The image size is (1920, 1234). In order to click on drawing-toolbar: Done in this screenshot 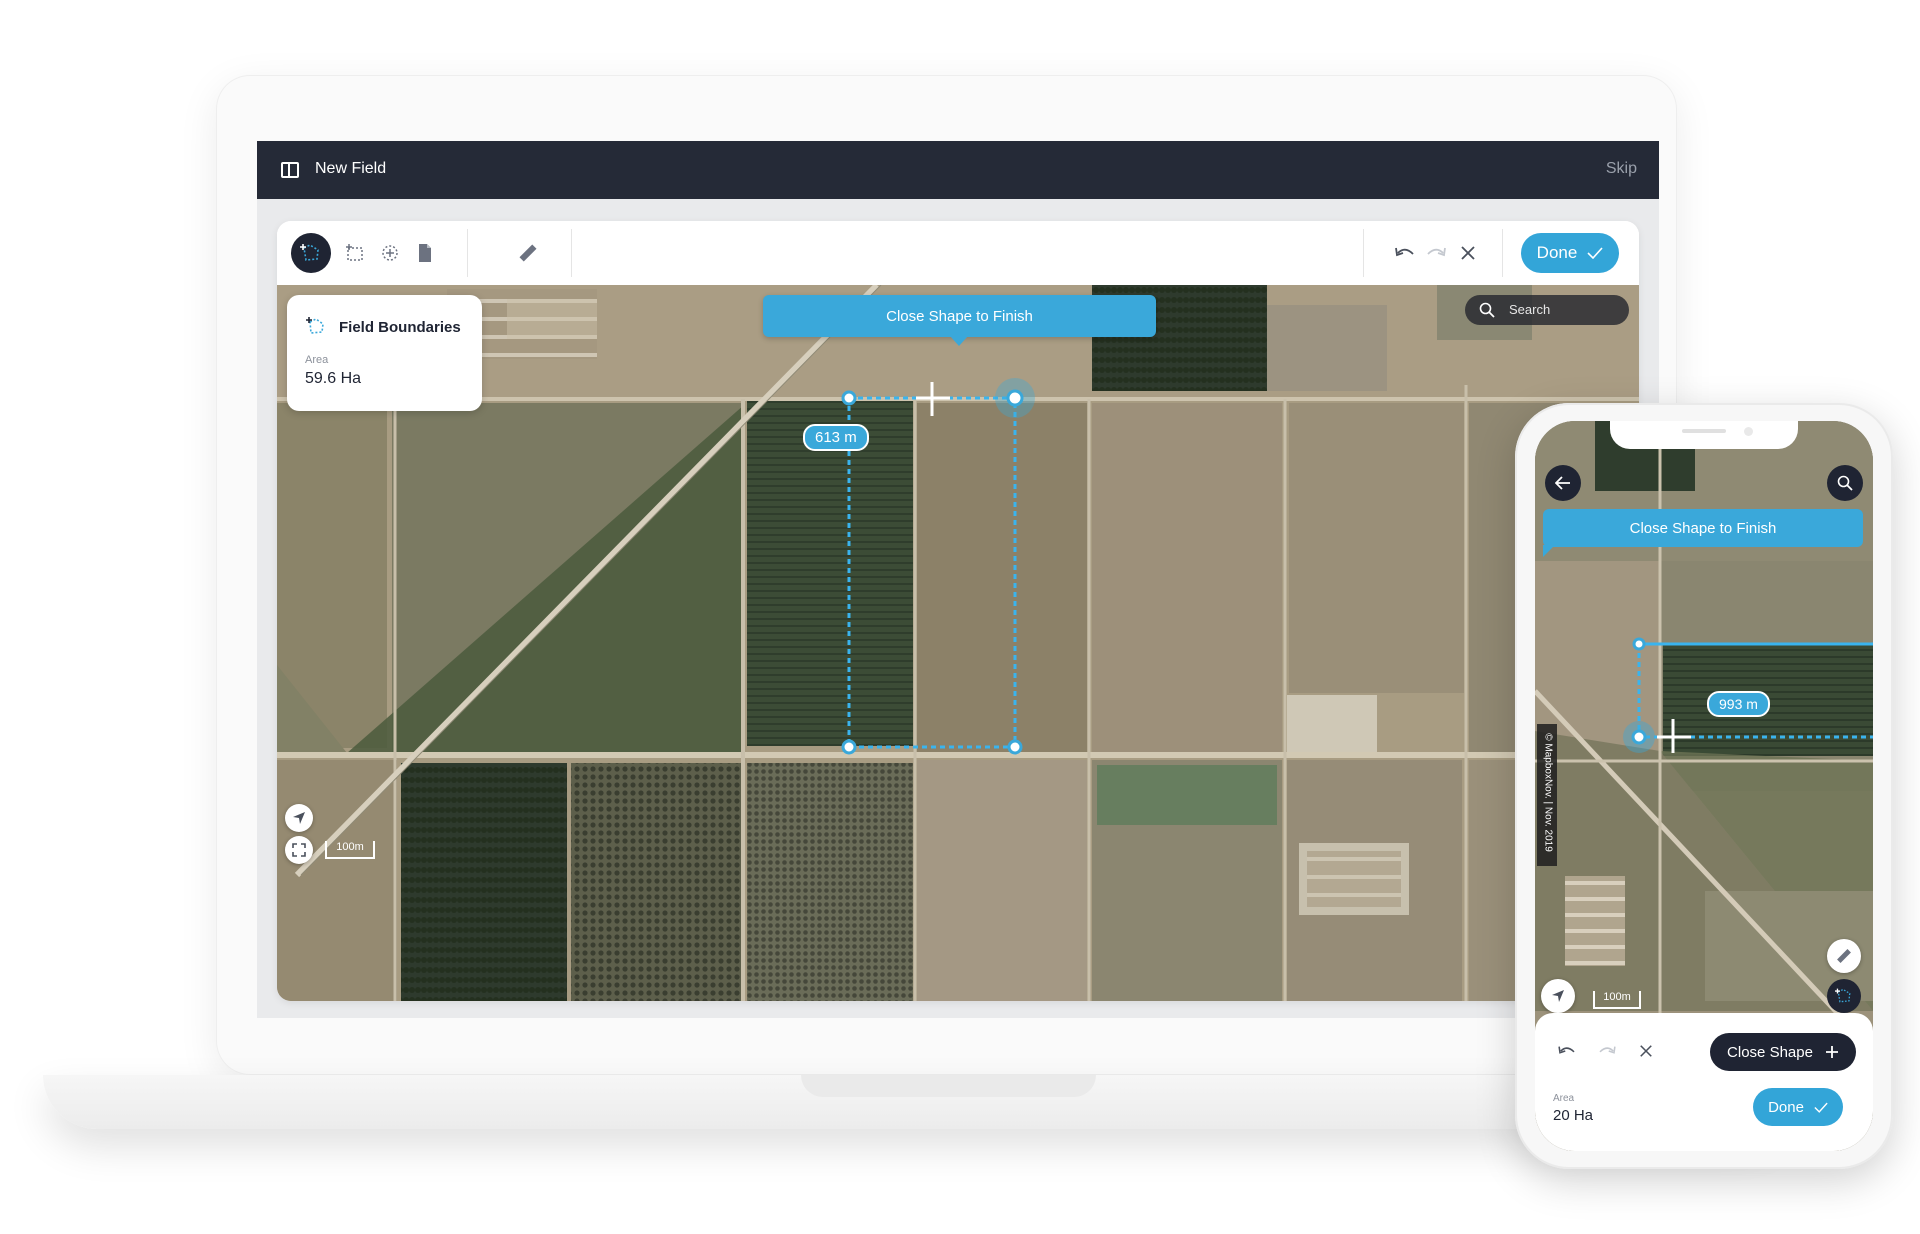, I will do `click(958, 253)`.